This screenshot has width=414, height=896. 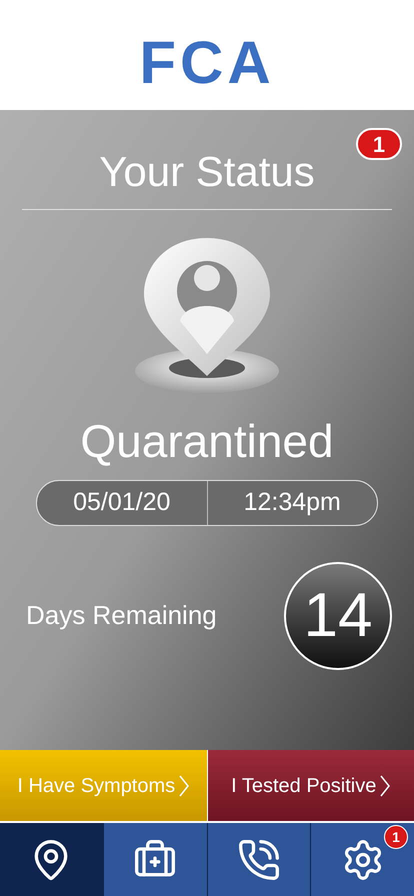 I want to click on days-remaining-label: Days Remaining, so click(x=121, y=615).